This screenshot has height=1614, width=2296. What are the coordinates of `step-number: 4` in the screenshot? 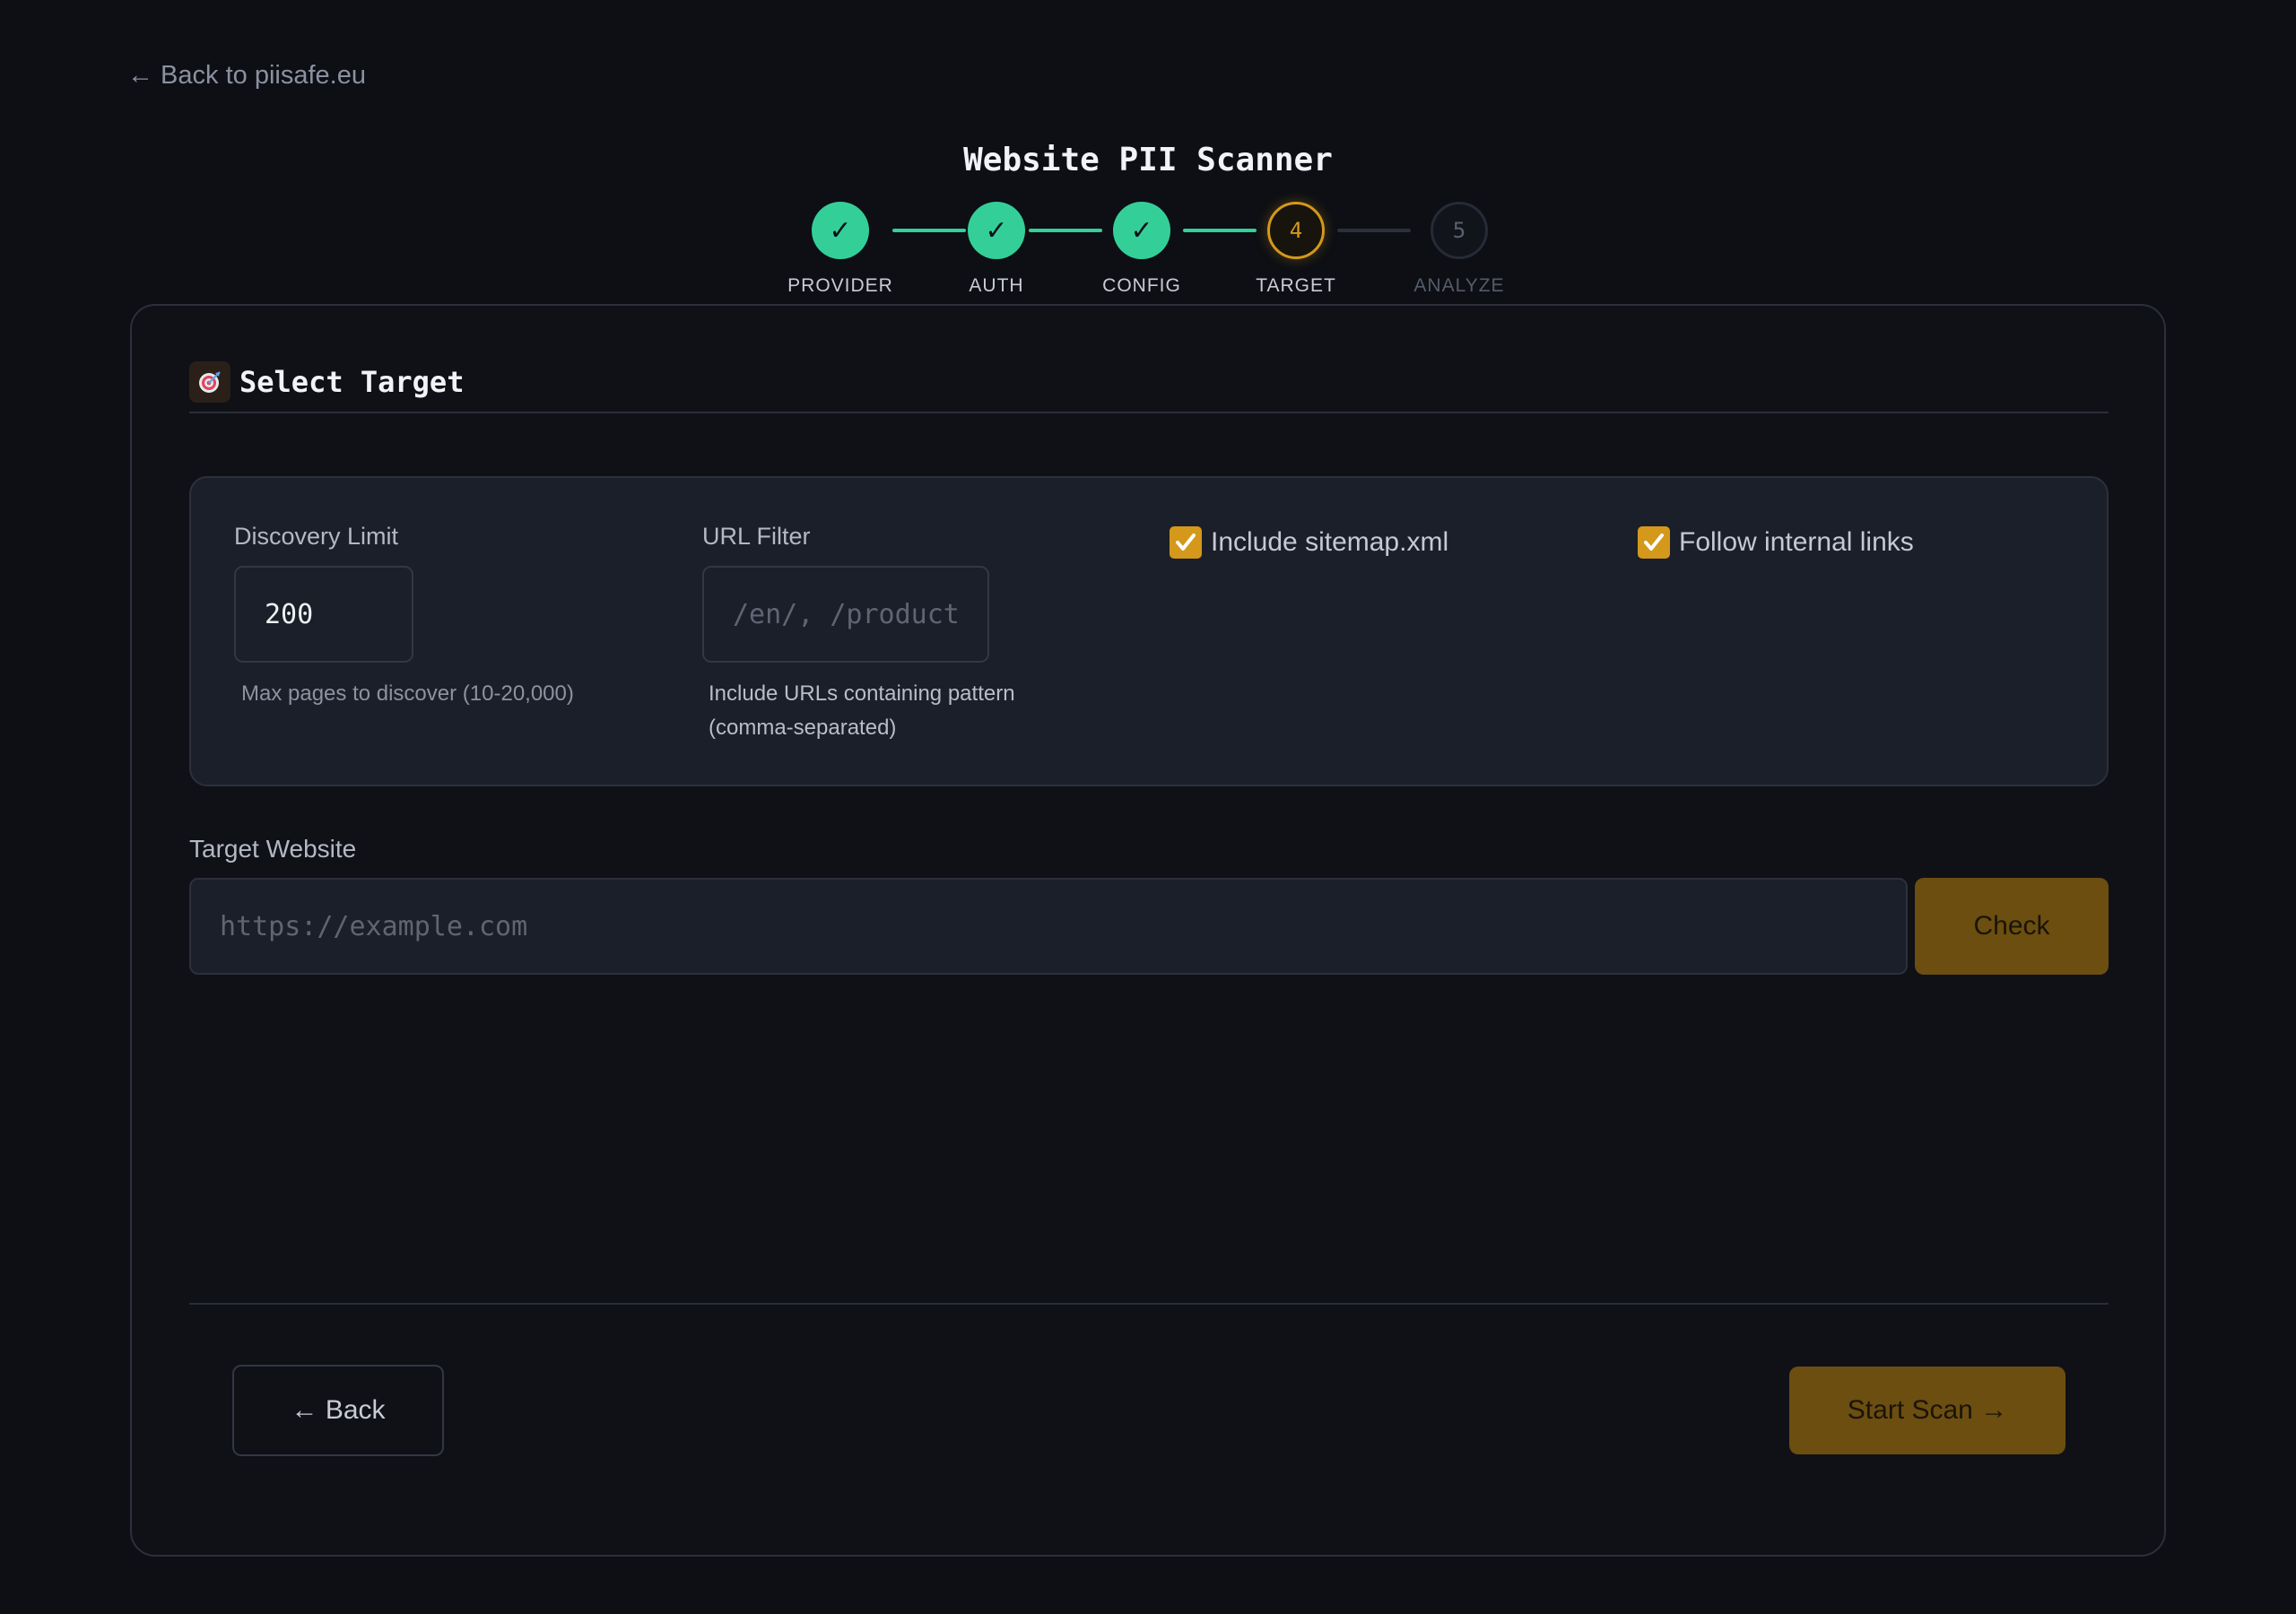 It's located at (1296, 230).